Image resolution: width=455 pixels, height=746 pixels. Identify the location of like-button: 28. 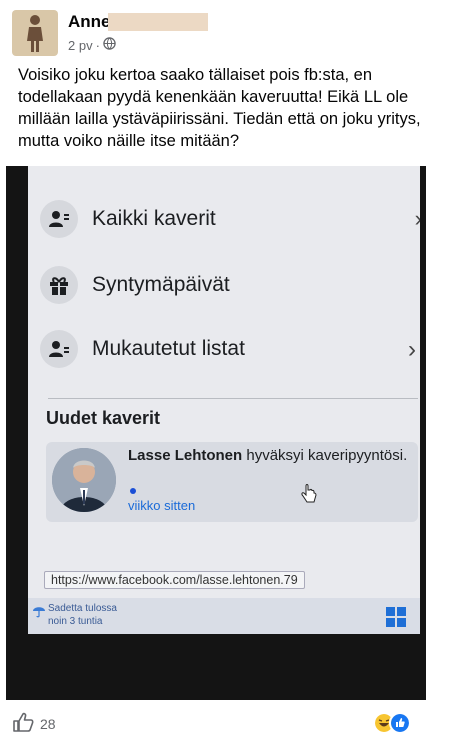
(34, 723).